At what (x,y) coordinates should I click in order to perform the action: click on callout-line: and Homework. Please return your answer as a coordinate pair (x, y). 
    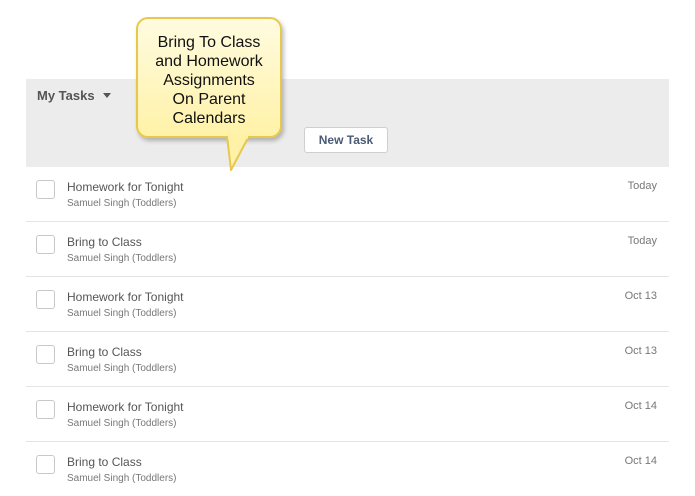
    Looking at the image, I should click on (209, 61).